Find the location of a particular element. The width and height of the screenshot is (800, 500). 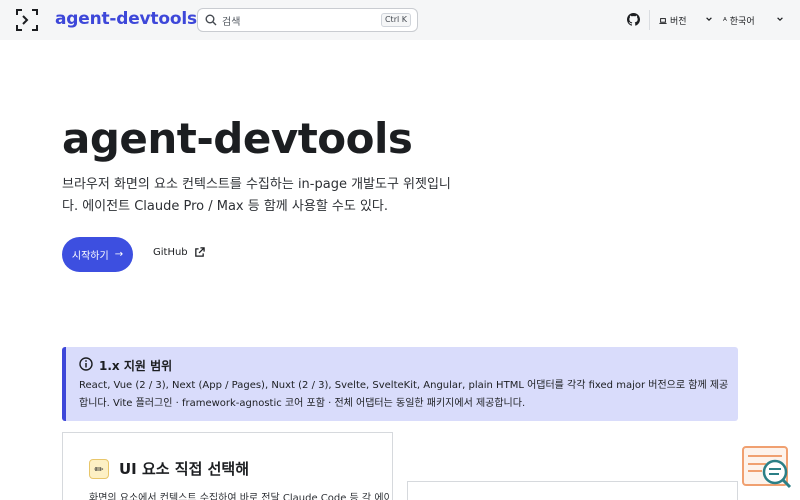

search-input: 검색 Ctrl K is located at coordinates (307, 20).